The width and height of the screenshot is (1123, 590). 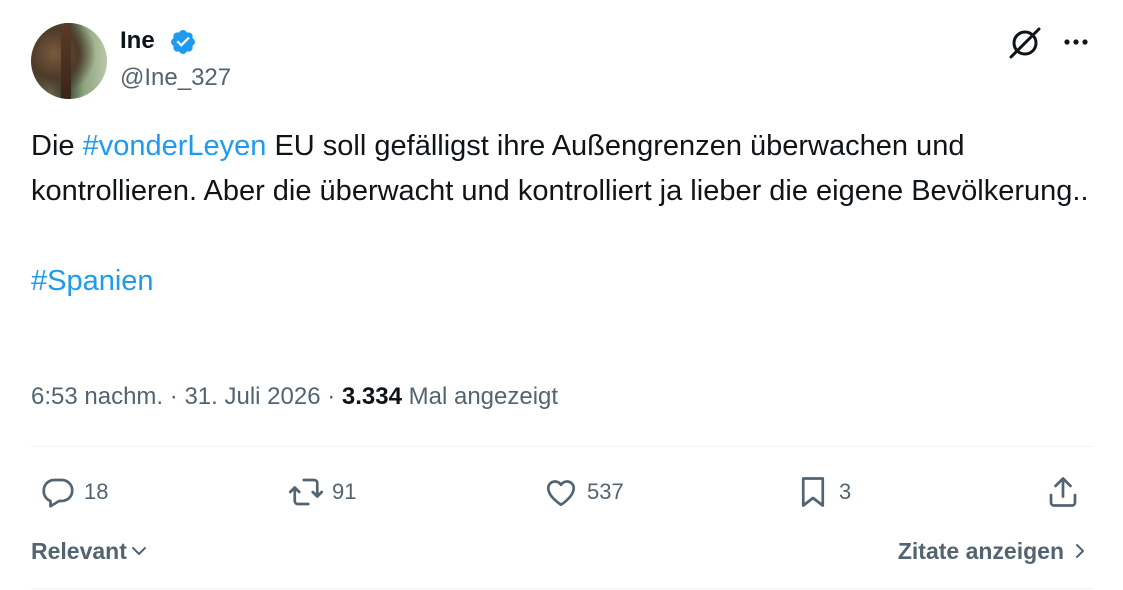 I want to click on share-button, so click(x=1063, y=492).